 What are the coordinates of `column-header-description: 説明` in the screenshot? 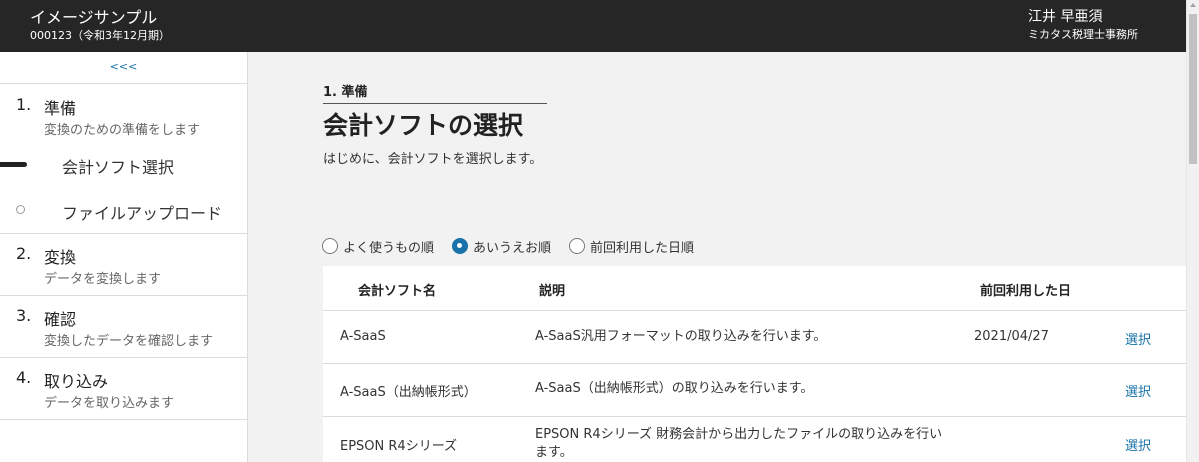 It's located at (552, 291).